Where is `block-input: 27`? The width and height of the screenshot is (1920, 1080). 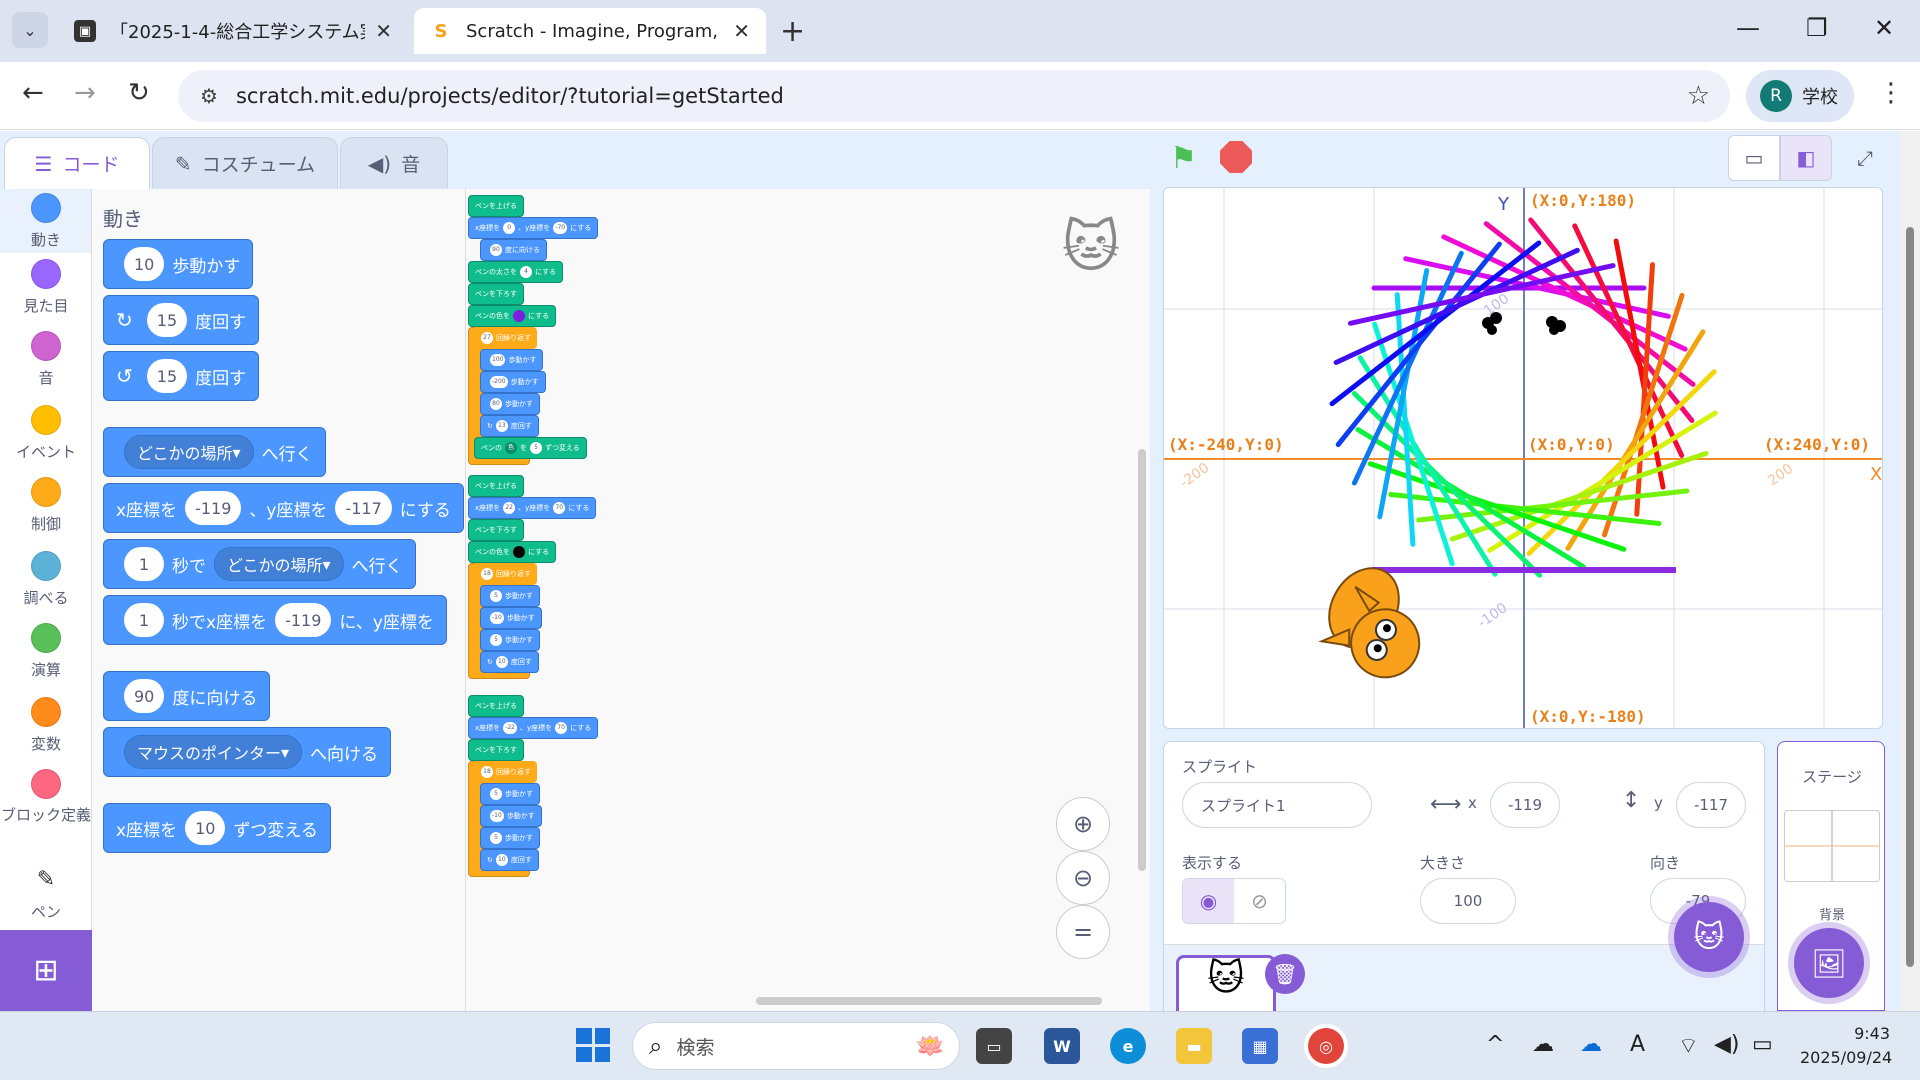
block-input: 27 is located at coordinates (487, 338).